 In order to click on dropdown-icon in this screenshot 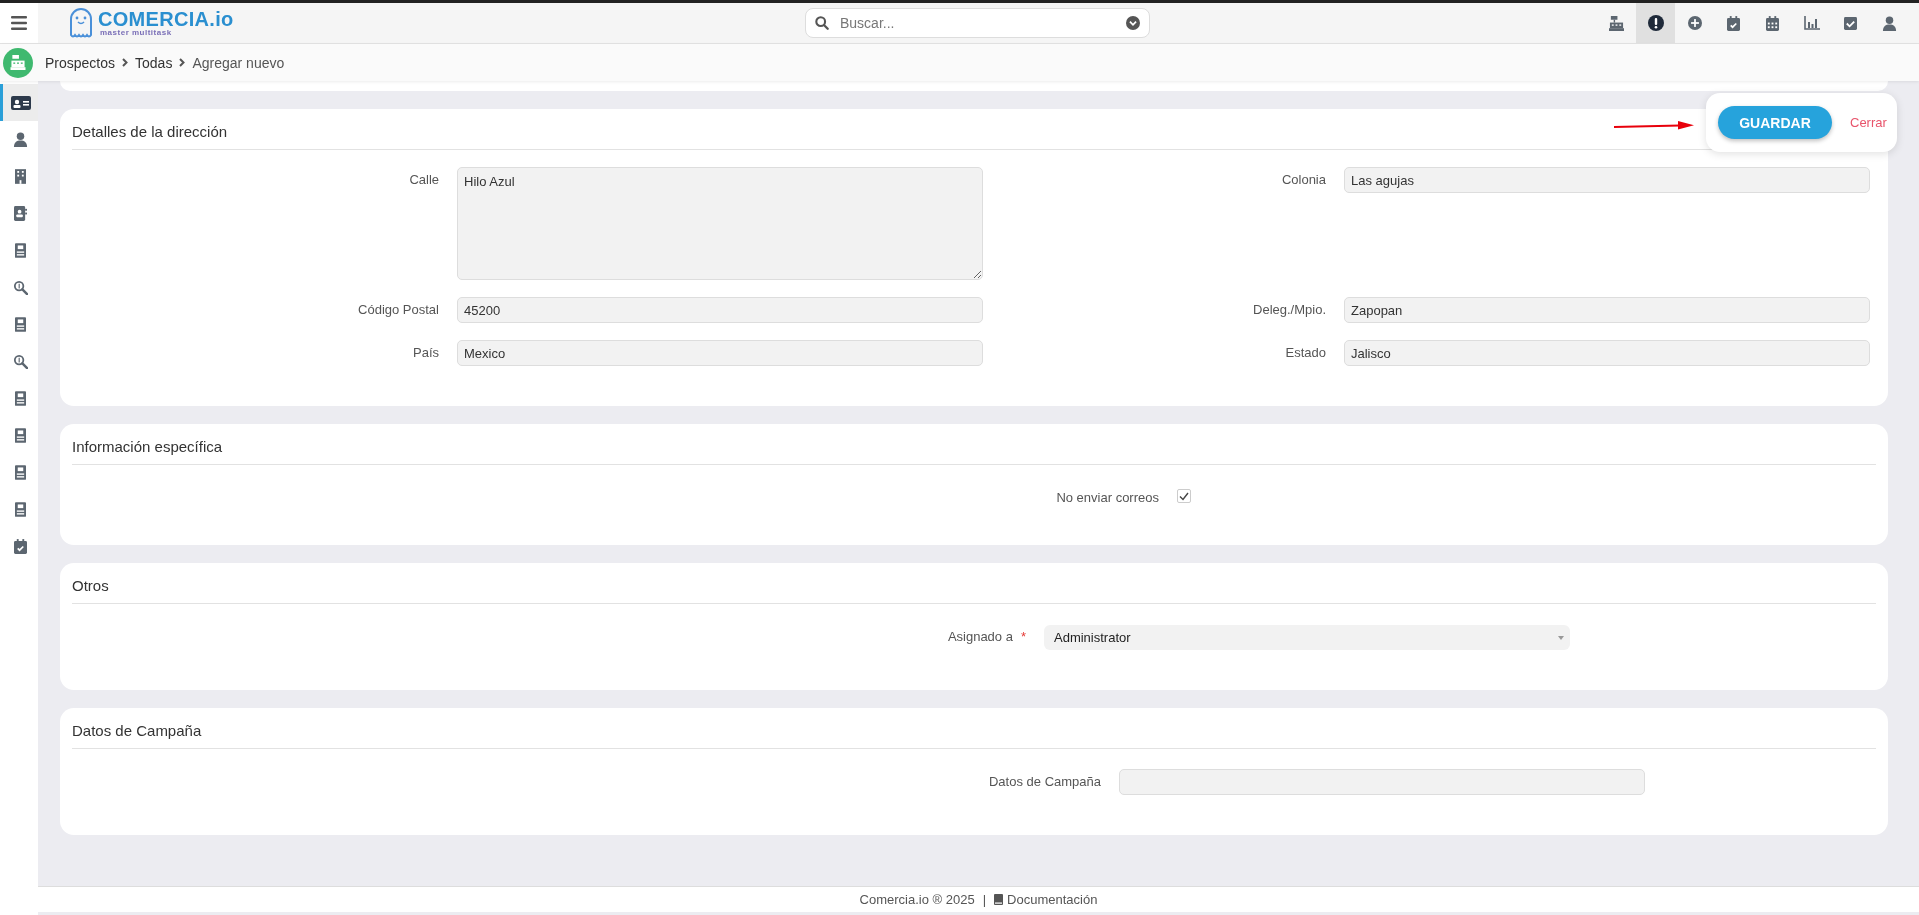, I will do `click(1133, 23)`.